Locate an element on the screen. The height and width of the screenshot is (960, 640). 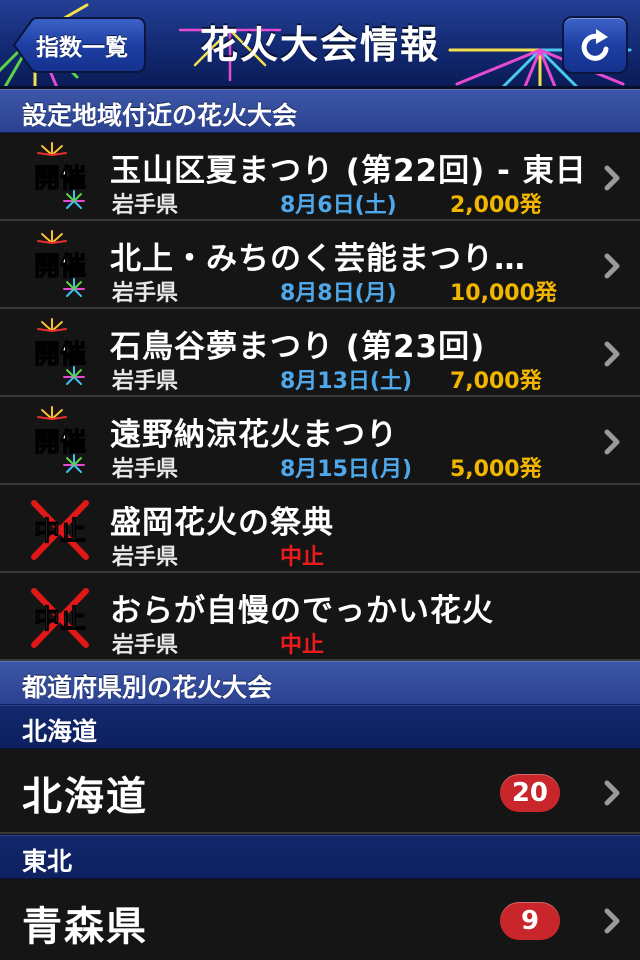
section-header-nearby-label: 設定地域付近の花火大会 is located at coordinates (160, 115).